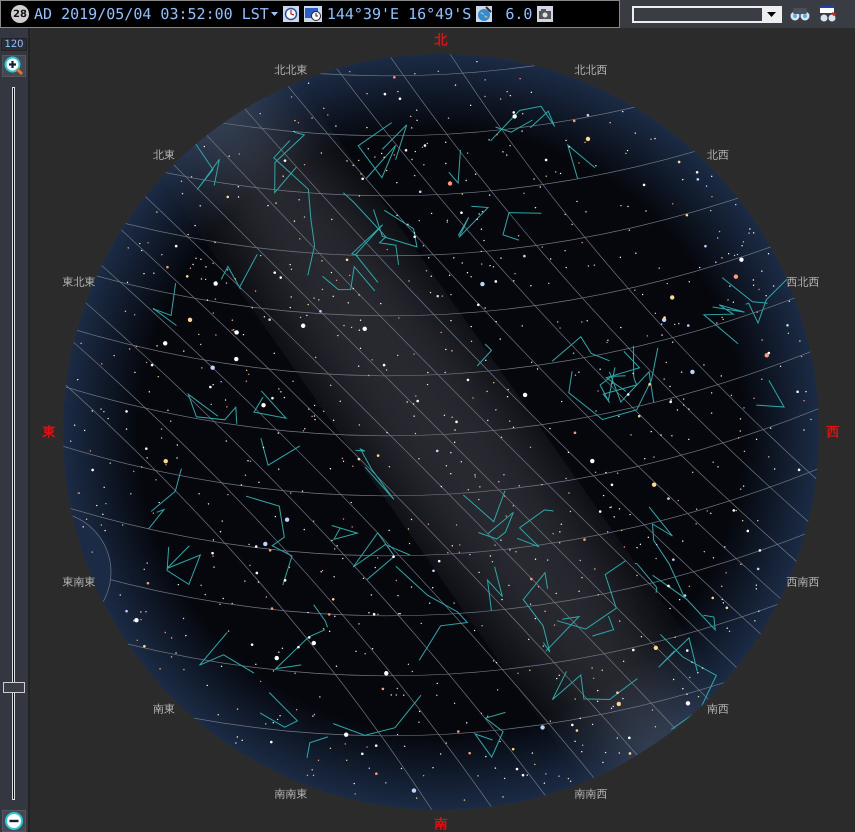 The image size is (855, 832). What do you see at coordinates (14, 688) in the screenshot?
I see `slider-thumb` at bounding box center [14, 688].